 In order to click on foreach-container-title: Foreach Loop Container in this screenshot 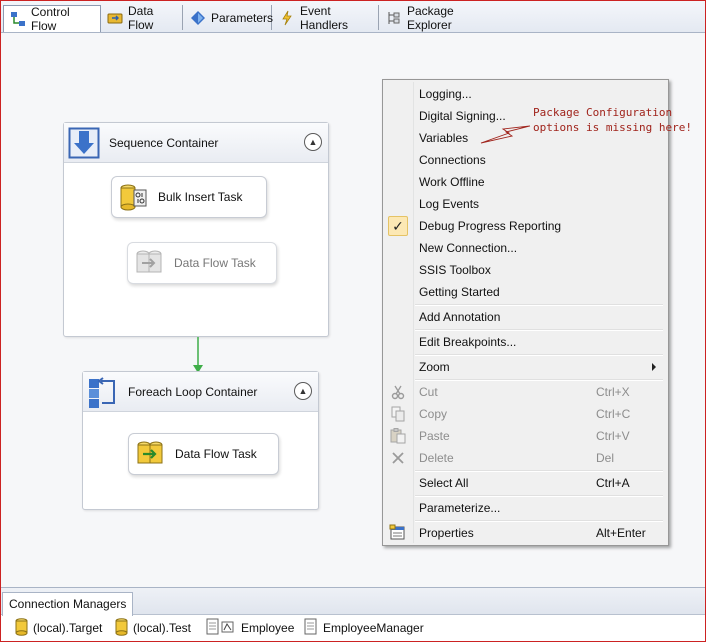, I will do `click(193, 392)`.